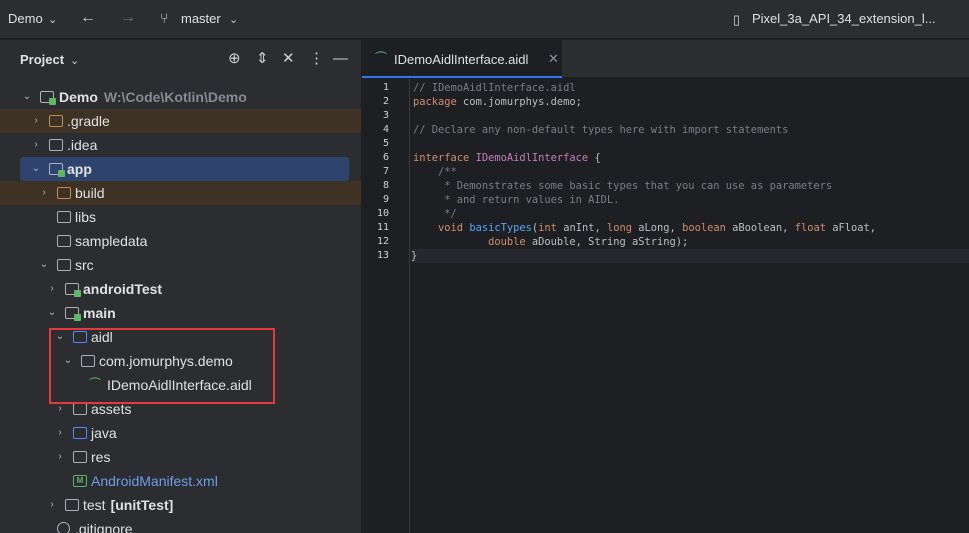 This screenshot has width=969, height=533. Describe the element at coordinates (104, 527) in the screenshot. I see `tree-item-label: .gitignore` at that location.